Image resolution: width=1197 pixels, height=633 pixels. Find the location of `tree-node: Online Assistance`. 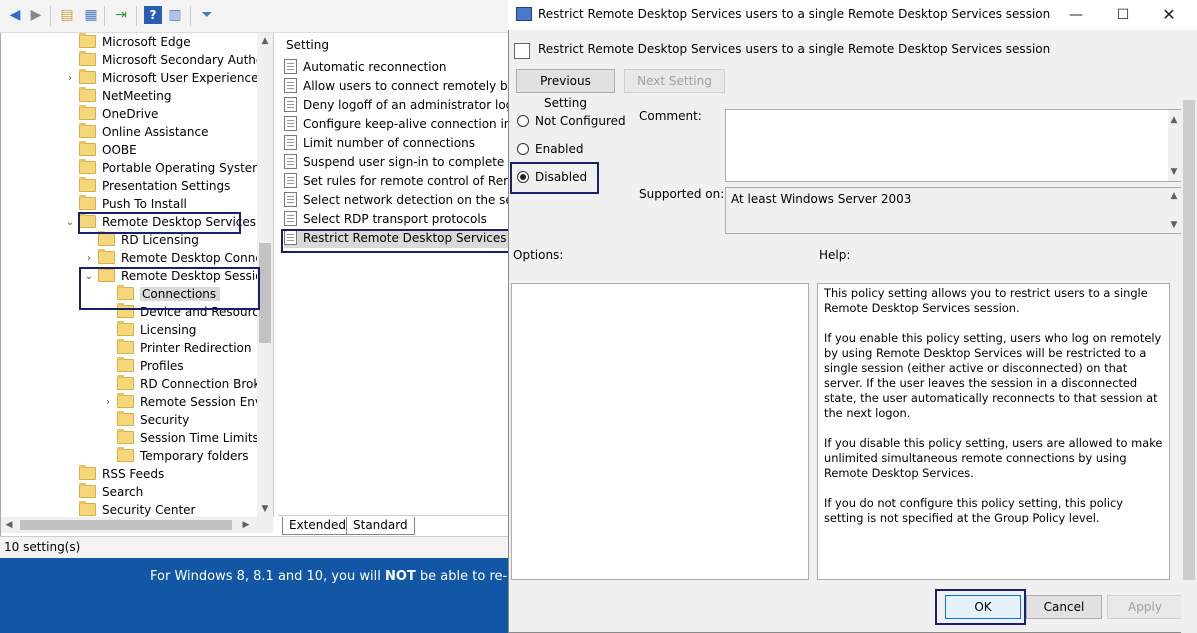

tree-node: Online Assistance is located at coordinates (143, 132).